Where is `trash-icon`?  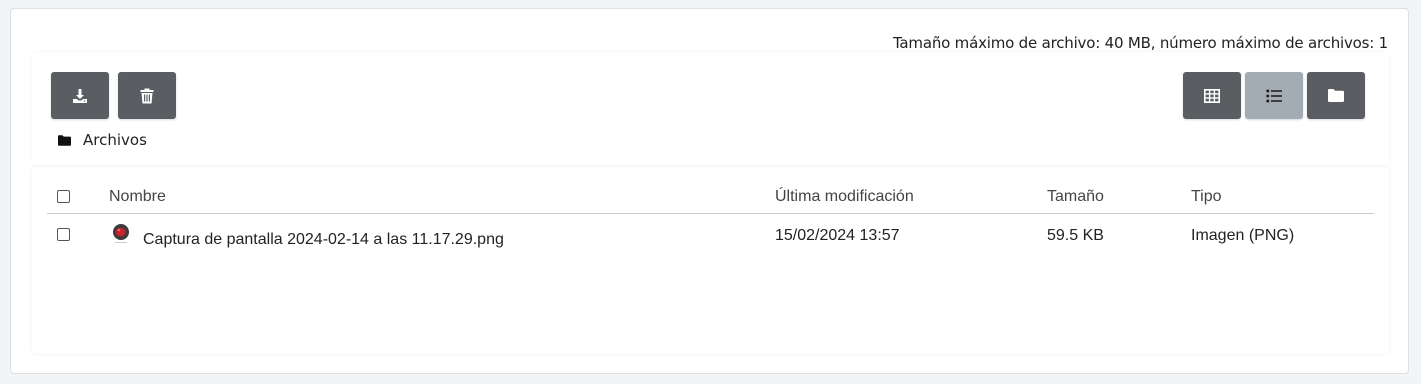 trash-icon is located at coordinates (147, 96).